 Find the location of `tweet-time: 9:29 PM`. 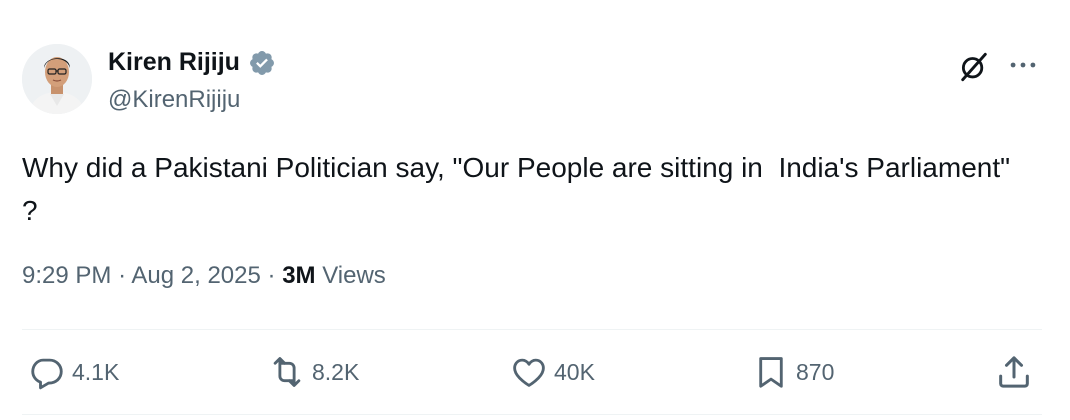

tweet-time: 9:29 PM is located at coordinates (66, 275).